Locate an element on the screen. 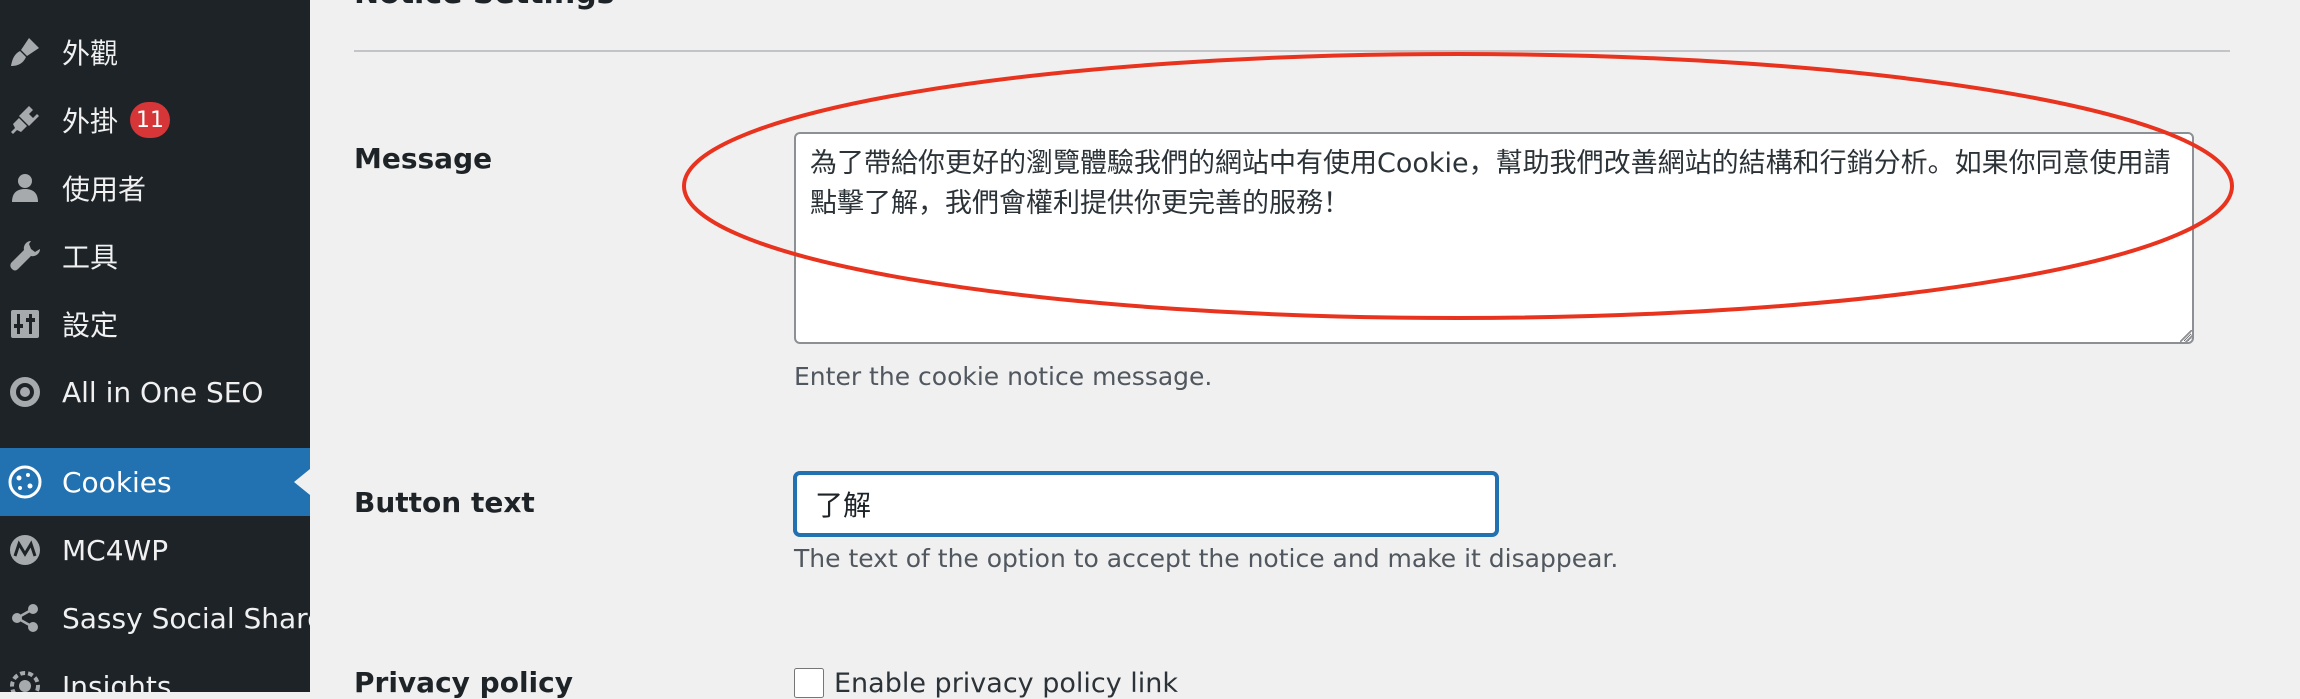 The width and height of the screenshot is (2300, 699). sidebar-item-users: 使用者 is located at coordinates (155, 188).